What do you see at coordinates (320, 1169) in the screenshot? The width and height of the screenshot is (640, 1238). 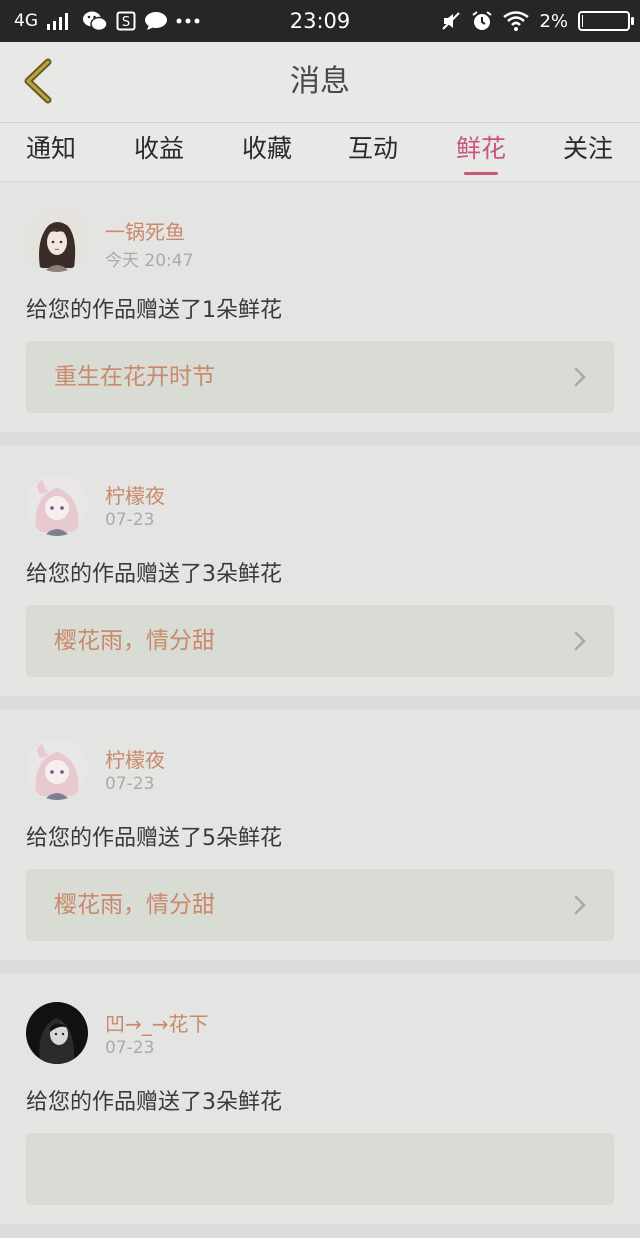 I see `work-link` at bounding box center [320, 1169].